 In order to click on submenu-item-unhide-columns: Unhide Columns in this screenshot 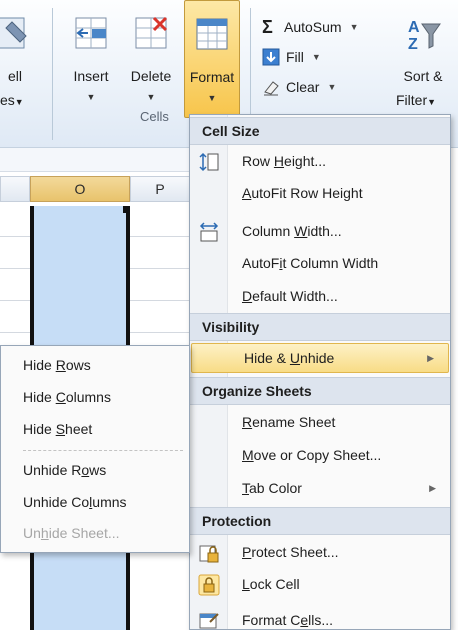, I will do `click(95, 502)`.